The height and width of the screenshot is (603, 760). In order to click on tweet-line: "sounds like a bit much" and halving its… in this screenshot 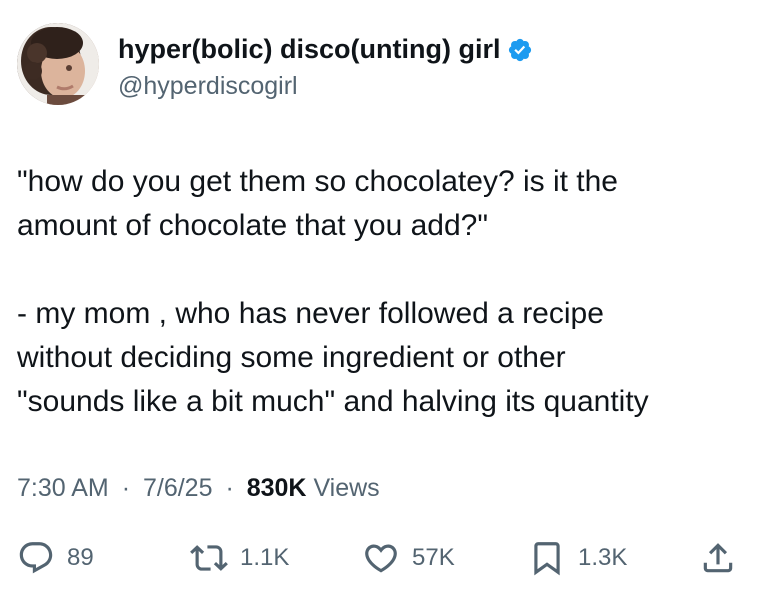, I will do `click(333, 401)`.